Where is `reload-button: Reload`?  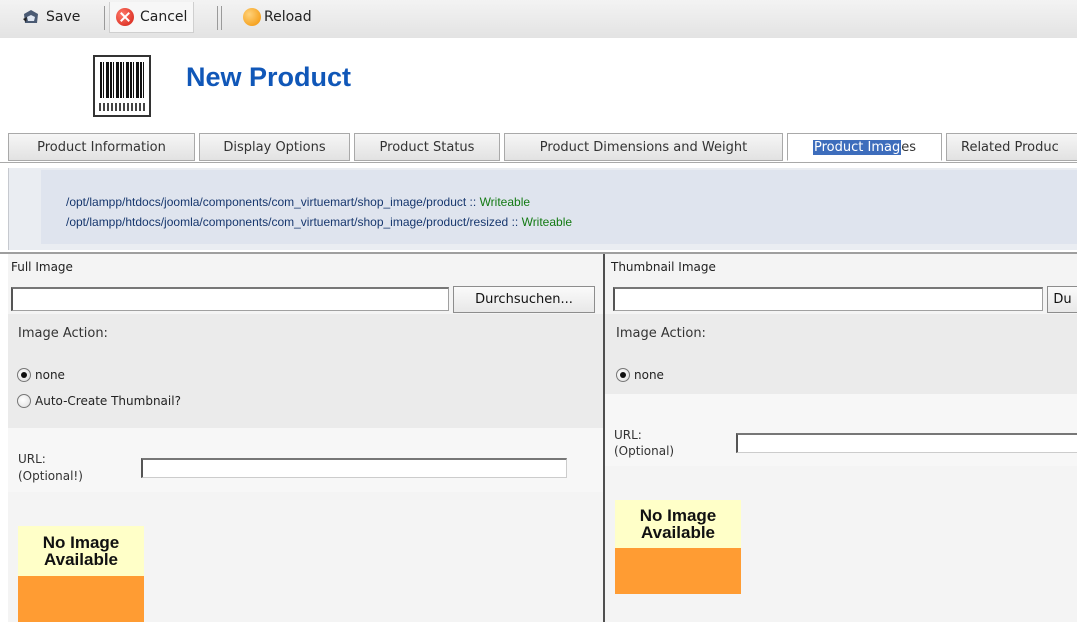
reload-button: Reload is located at coordinates (277, 17).